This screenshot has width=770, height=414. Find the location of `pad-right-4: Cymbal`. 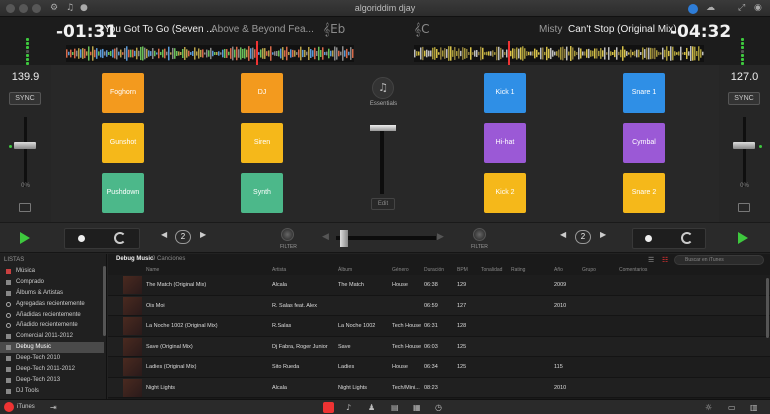

pad-right-4: Cymbal is located at coordinates (644, 143).